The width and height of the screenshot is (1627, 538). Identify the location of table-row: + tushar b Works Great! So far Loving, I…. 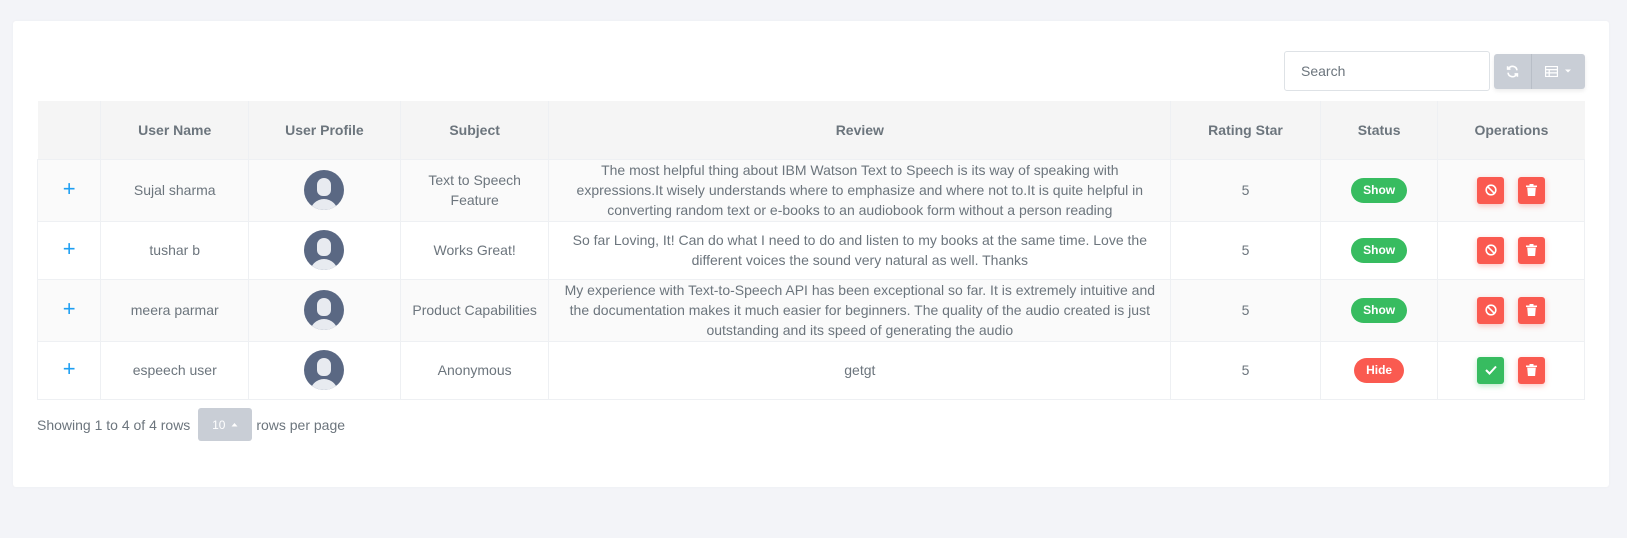
(810, 249).